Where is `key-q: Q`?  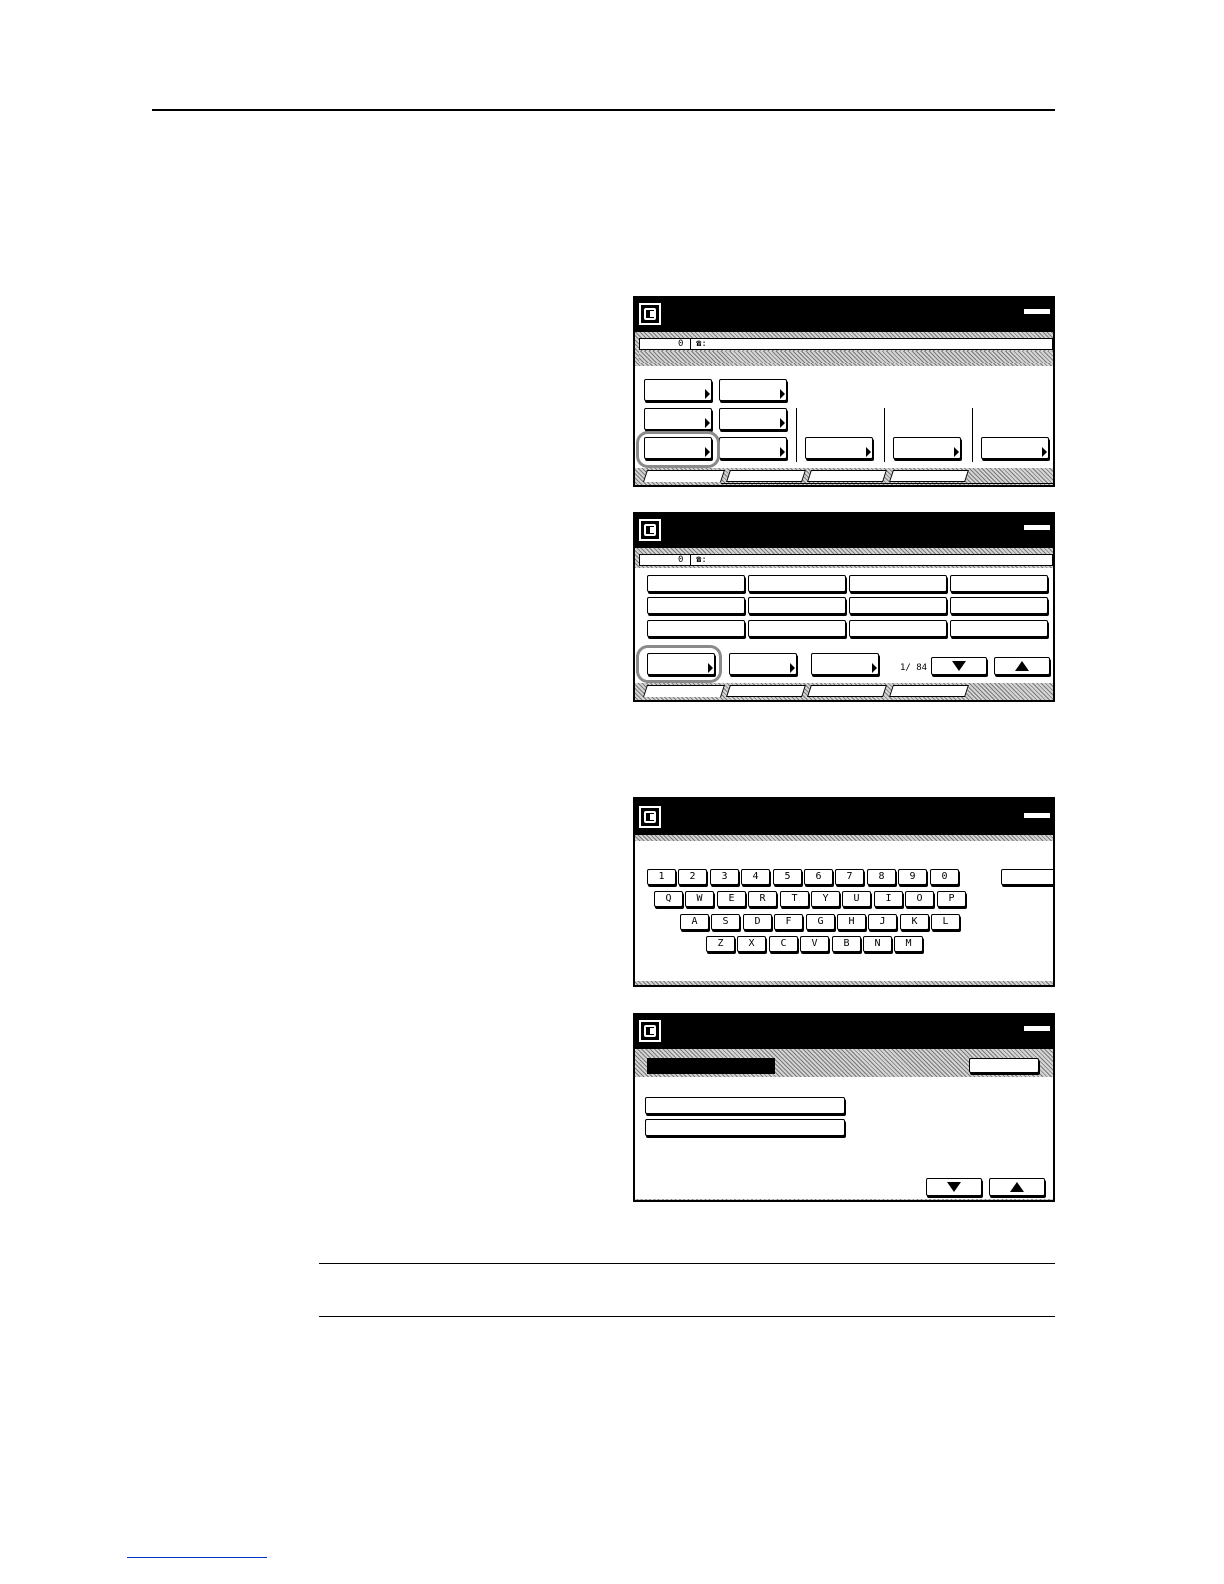 key-q: Q is located at coordinates (668, 899).